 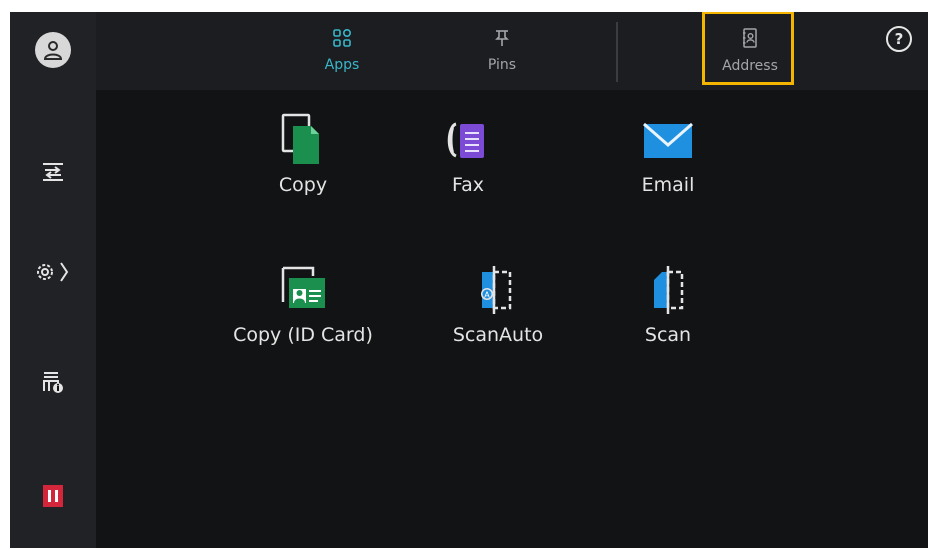 I want to click on app-email-label: Email, so click(x=668, y=185).